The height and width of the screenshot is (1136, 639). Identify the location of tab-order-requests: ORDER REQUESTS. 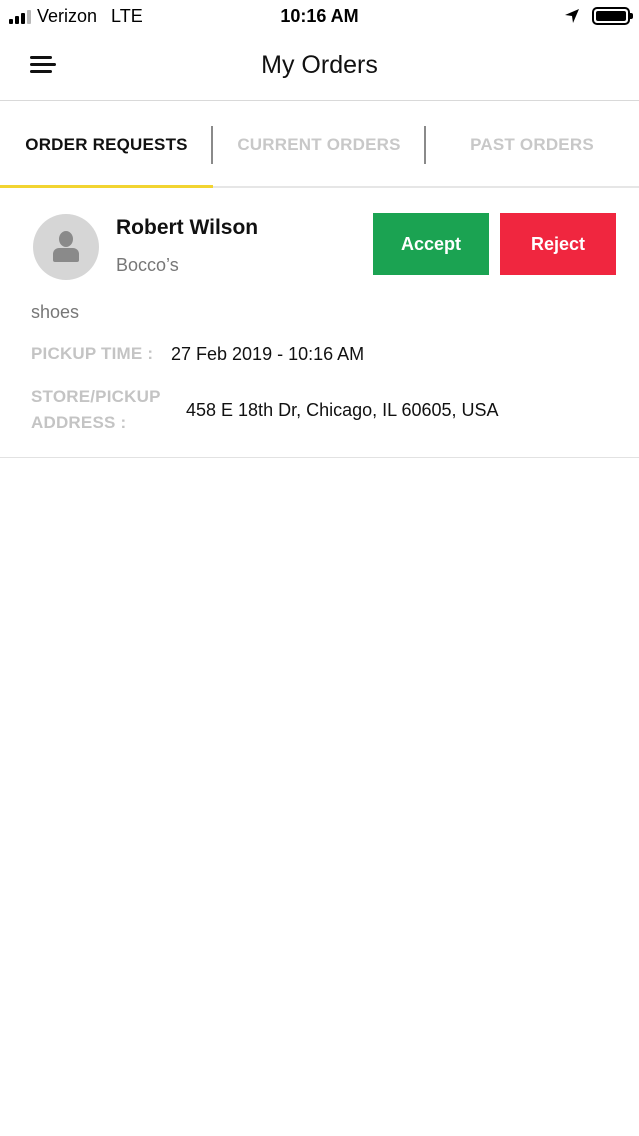
(106, 145).